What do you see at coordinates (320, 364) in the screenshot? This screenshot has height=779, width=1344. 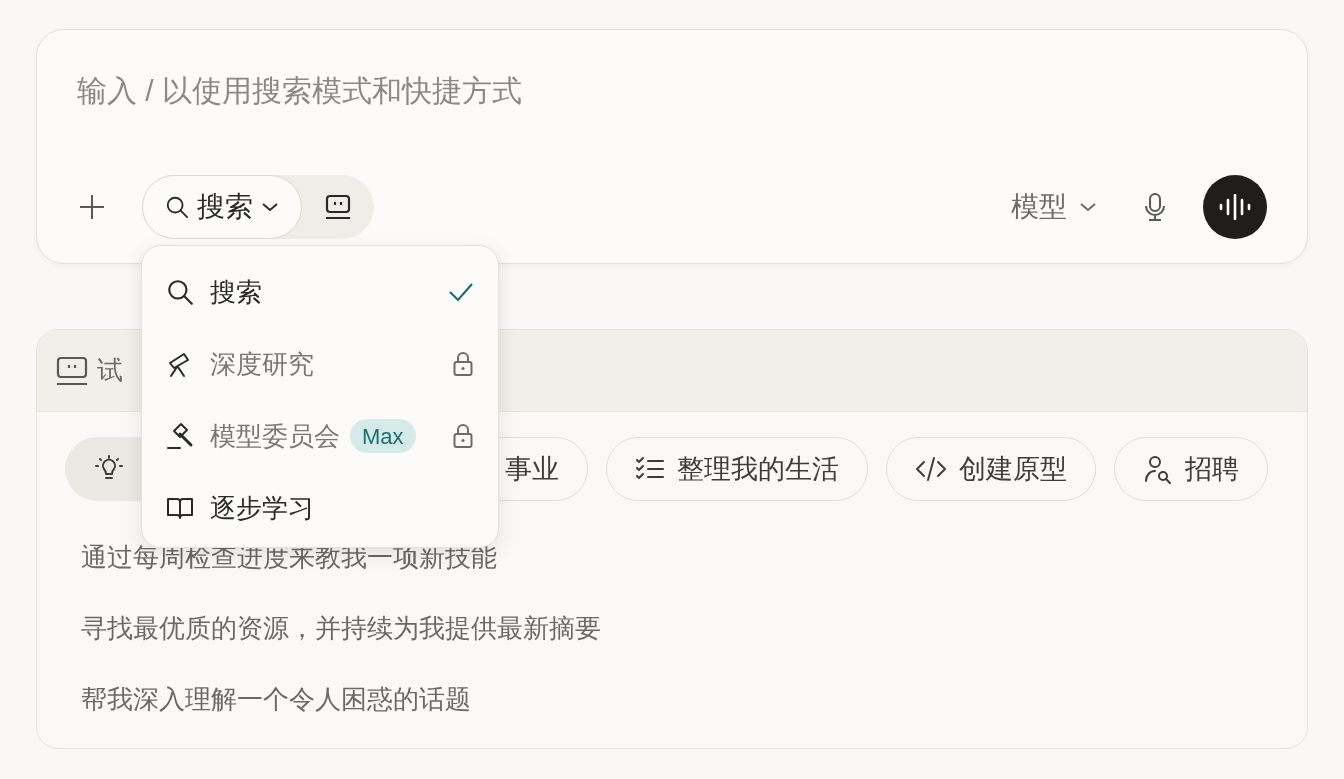 I see `menu-item: 深度研究` at bounding box center [320, 364].